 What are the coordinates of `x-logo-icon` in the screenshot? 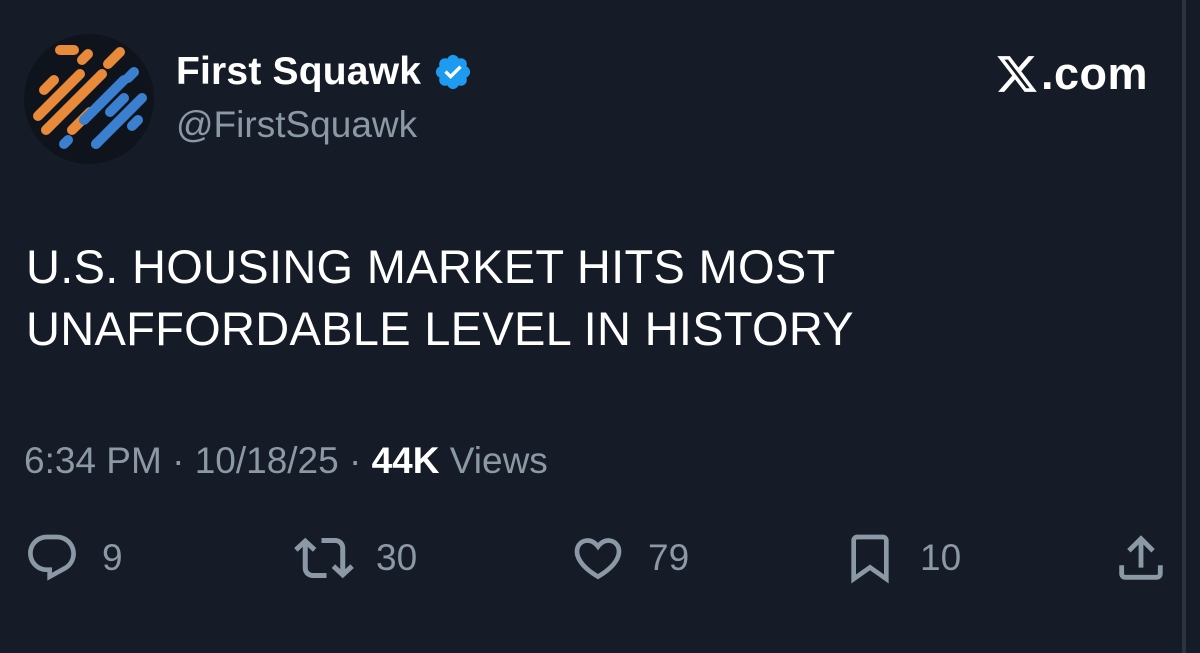 It's located at (1017, 74).